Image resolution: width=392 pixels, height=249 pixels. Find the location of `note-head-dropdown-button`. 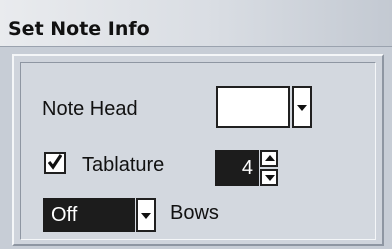

note-head-dropdown-button is located at coordinates (302, 107).